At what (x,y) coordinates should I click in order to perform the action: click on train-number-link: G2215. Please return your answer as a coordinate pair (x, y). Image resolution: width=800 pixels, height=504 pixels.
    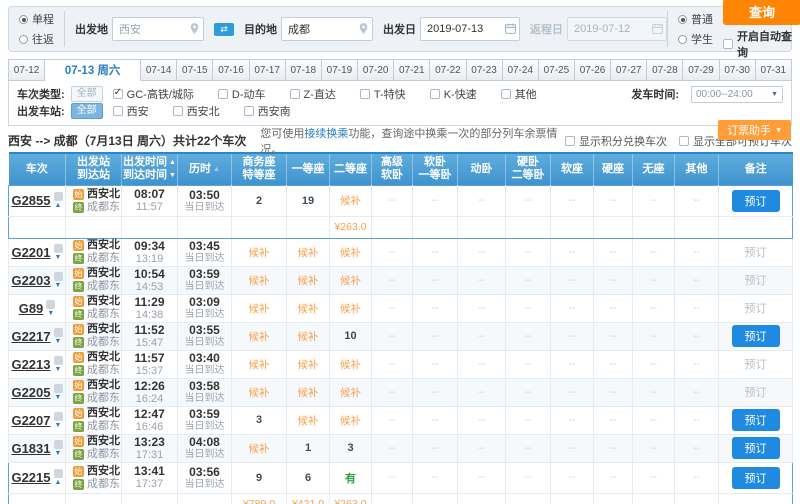
    Looking at the image, I should click on (30, 477).